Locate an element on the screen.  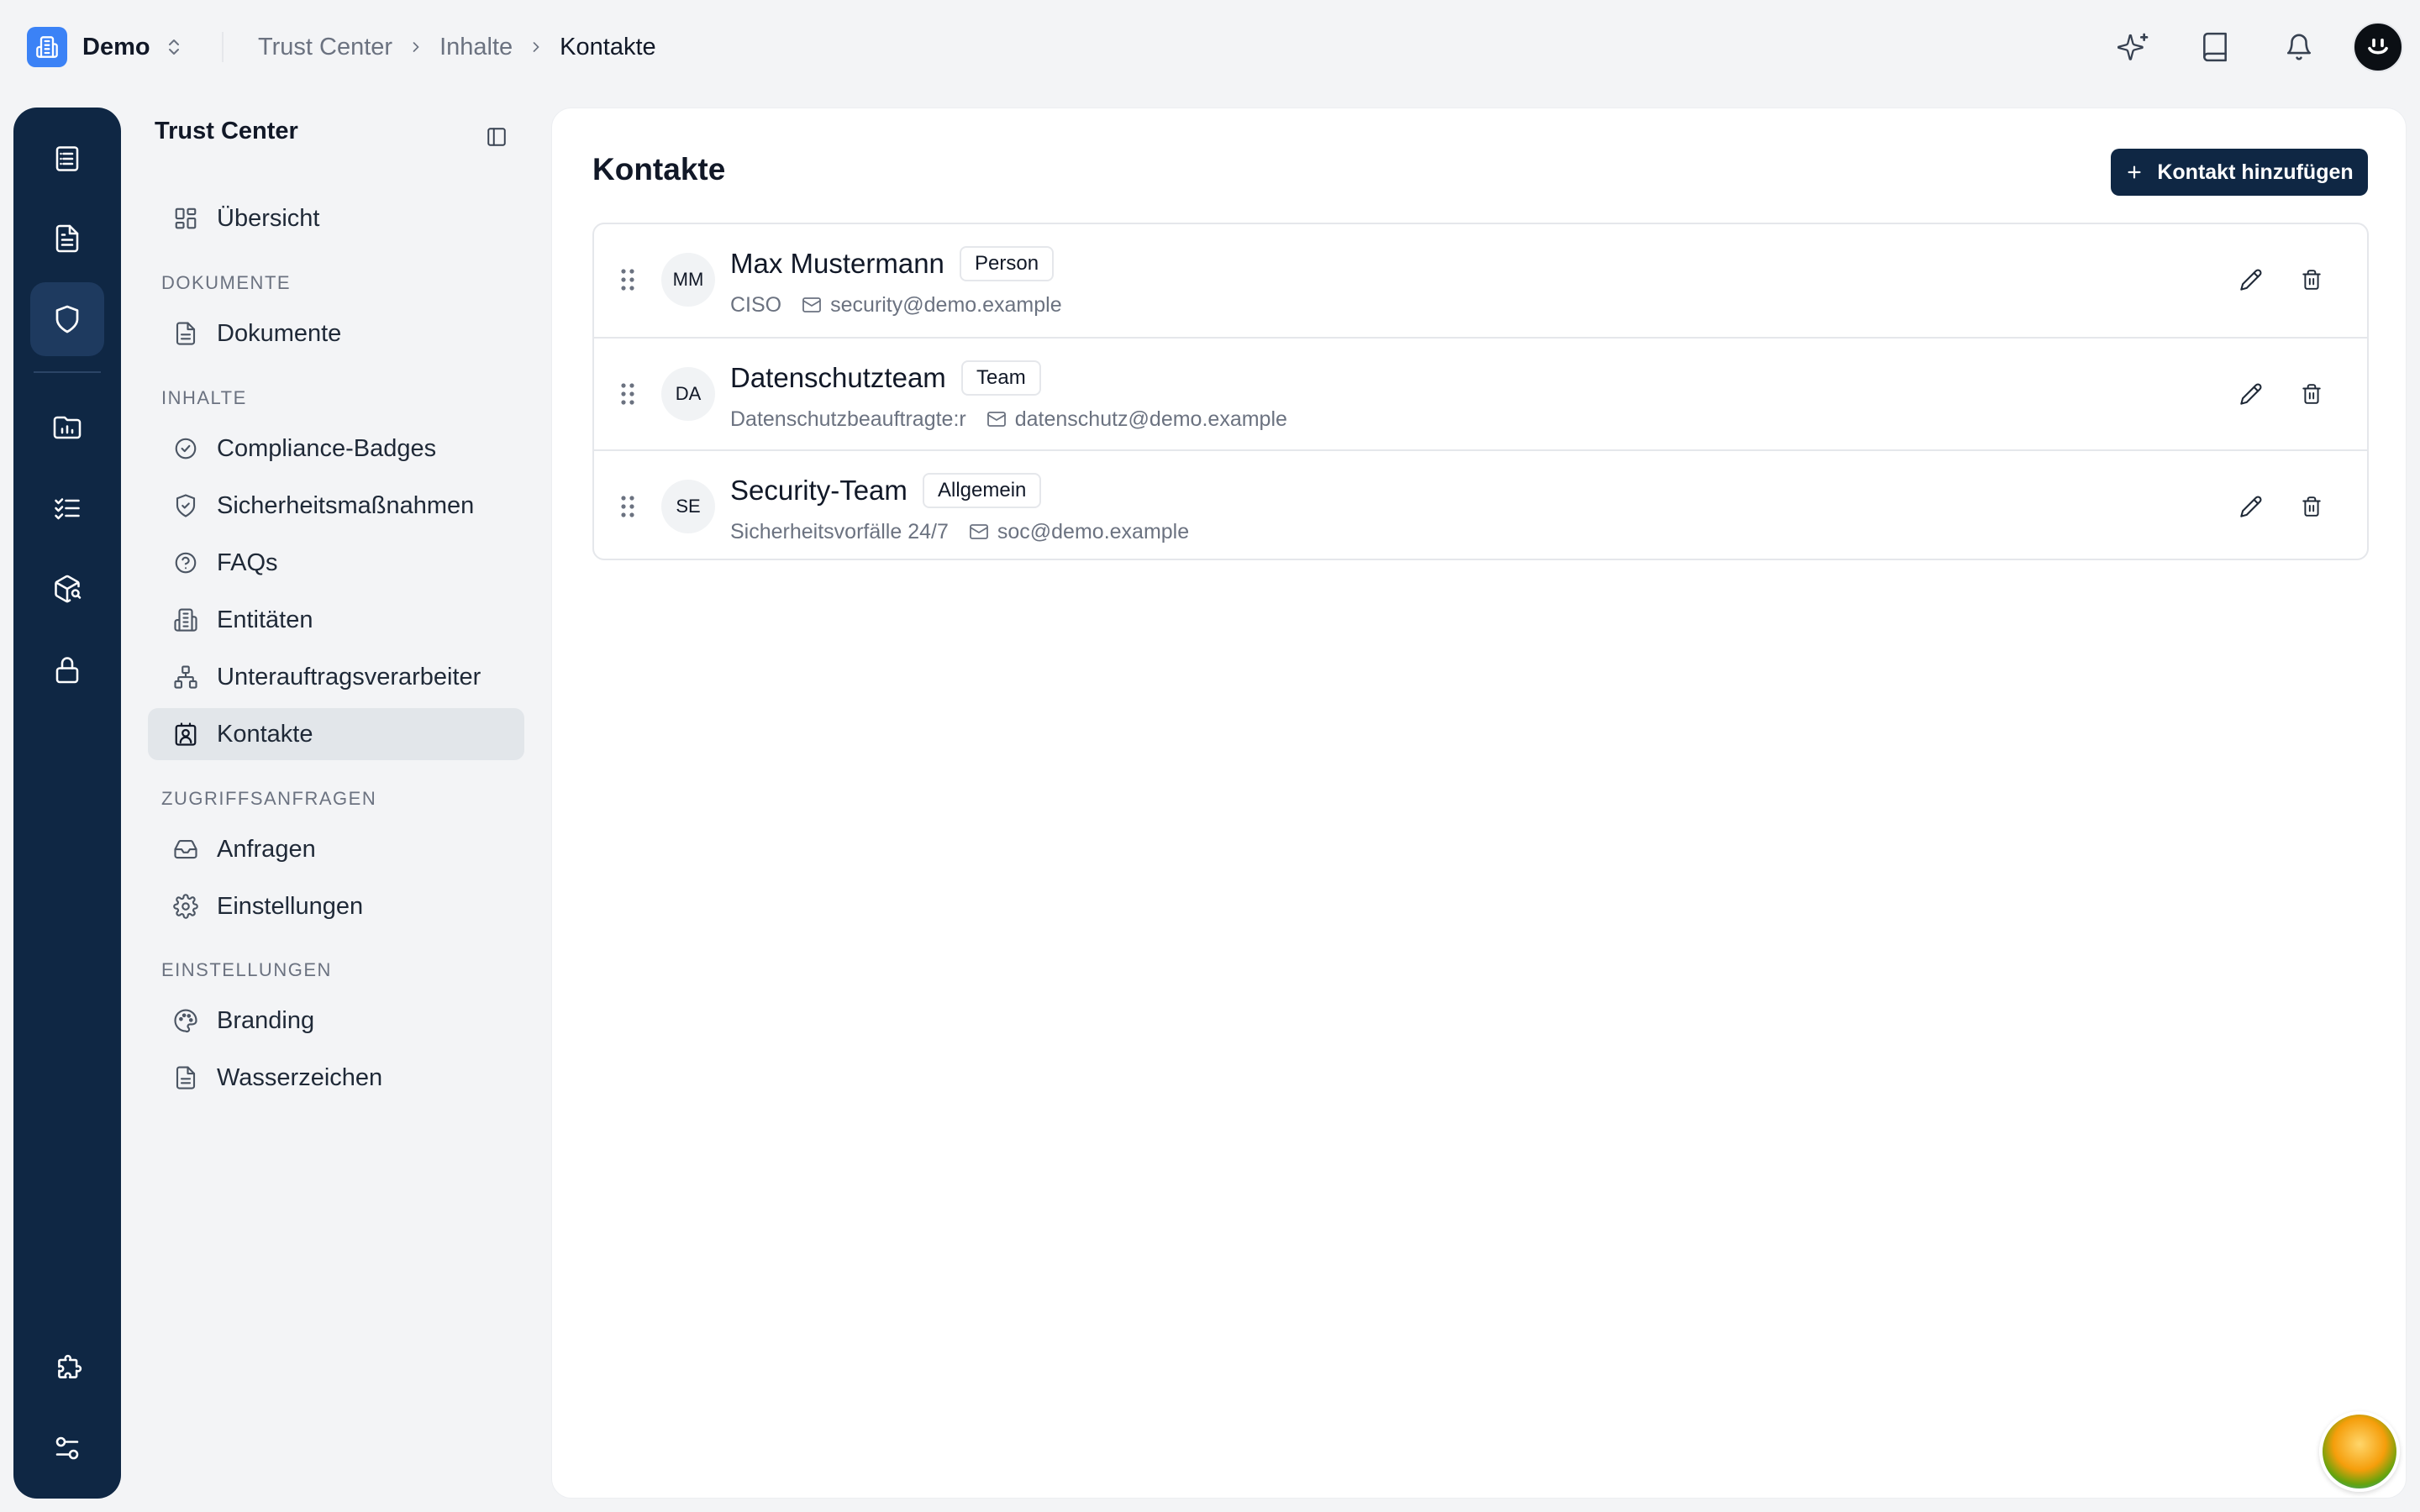
rail-integrations-button is located at coordinates (67, 1367).